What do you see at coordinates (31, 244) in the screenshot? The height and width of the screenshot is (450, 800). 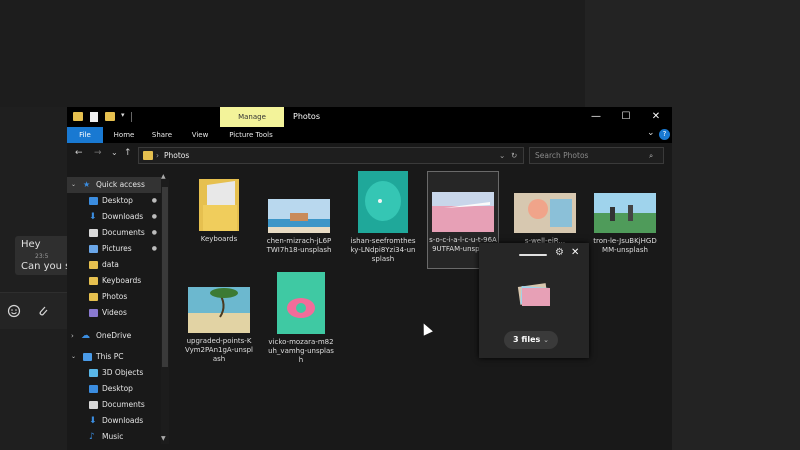 I see `chat-message-text: Hey` at bounding box center [31, 244].